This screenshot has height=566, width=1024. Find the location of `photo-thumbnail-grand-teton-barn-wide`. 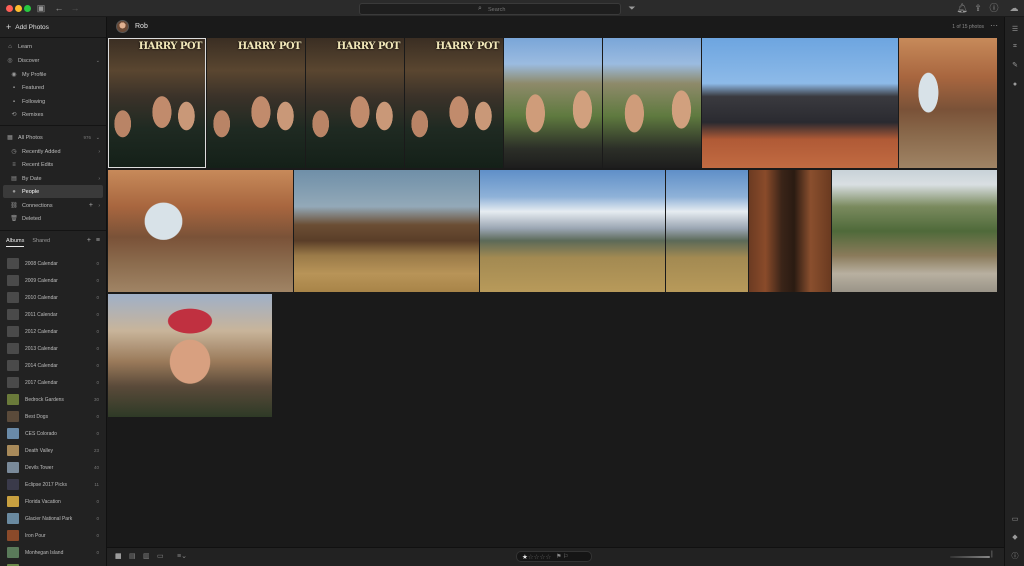

photo-thumbnail-grand-teton-barn-wide is located at coordinates (572, 231).